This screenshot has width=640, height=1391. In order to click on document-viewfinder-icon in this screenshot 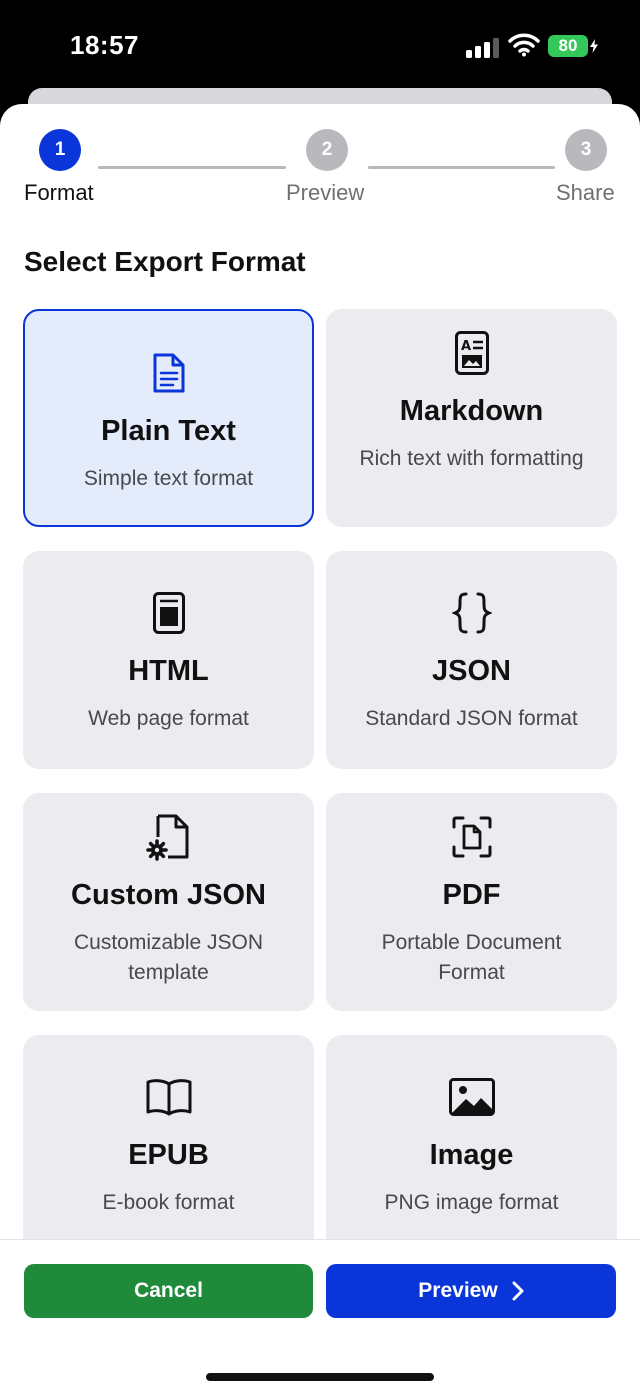, I will do `click(472, 837)`.